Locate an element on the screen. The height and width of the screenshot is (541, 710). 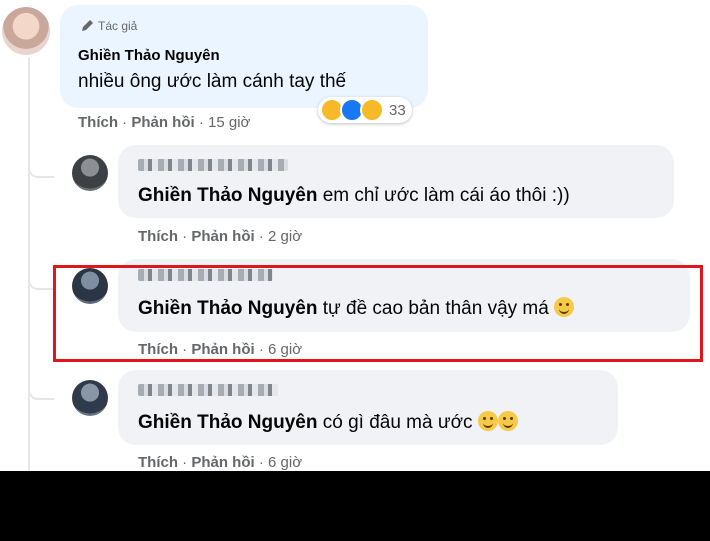
comment-author: Ghiền Thảo Nguyên is located at coordinates (149, 55).